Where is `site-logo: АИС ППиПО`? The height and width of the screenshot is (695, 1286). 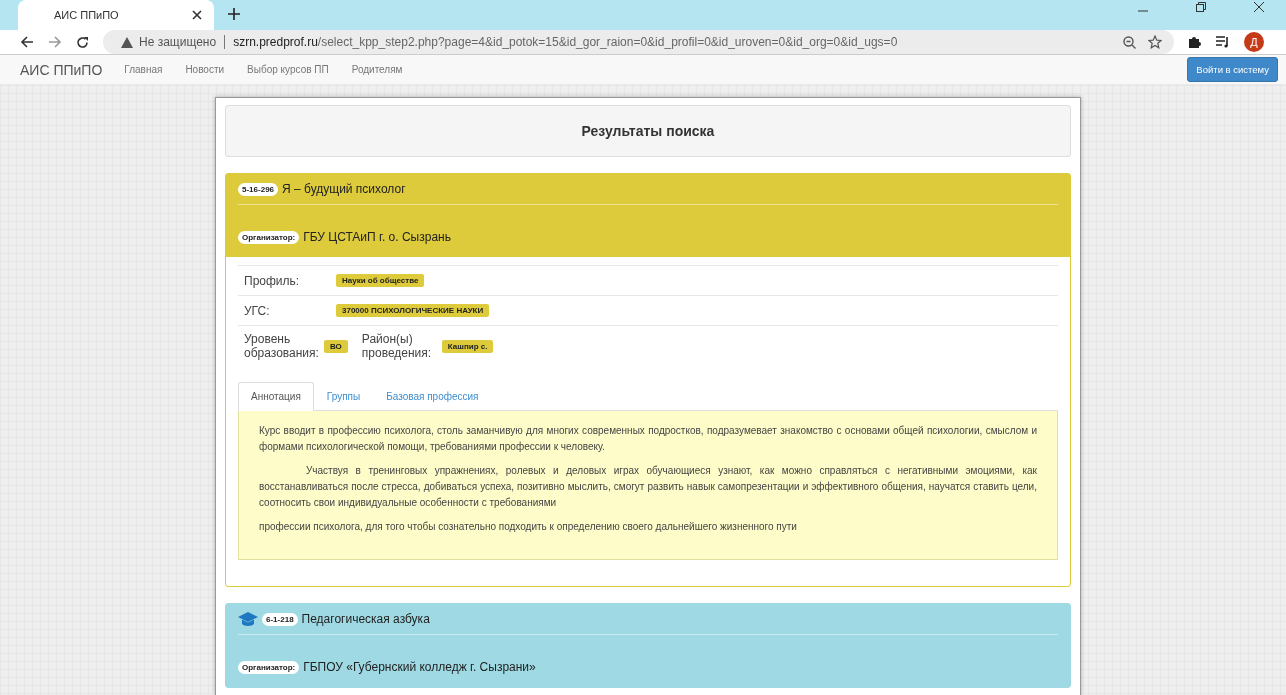
site-logo: АИС ППиПО is located at coordinates (61, 69).